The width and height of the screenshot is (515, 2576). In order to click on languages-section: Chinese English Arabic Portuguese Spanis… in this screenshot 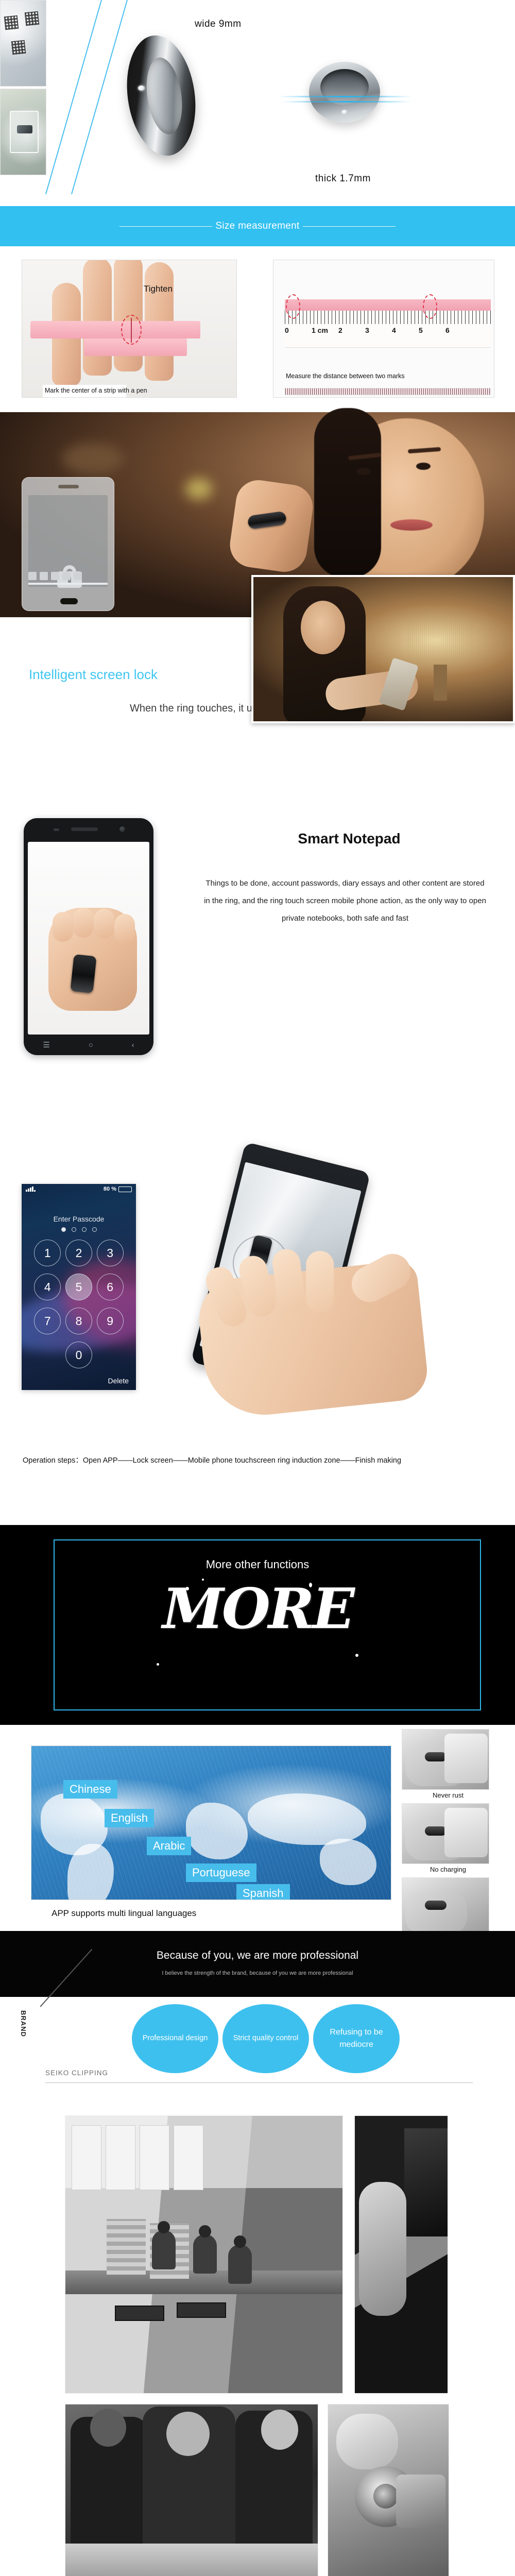, I will do `click(257, 1836)`.